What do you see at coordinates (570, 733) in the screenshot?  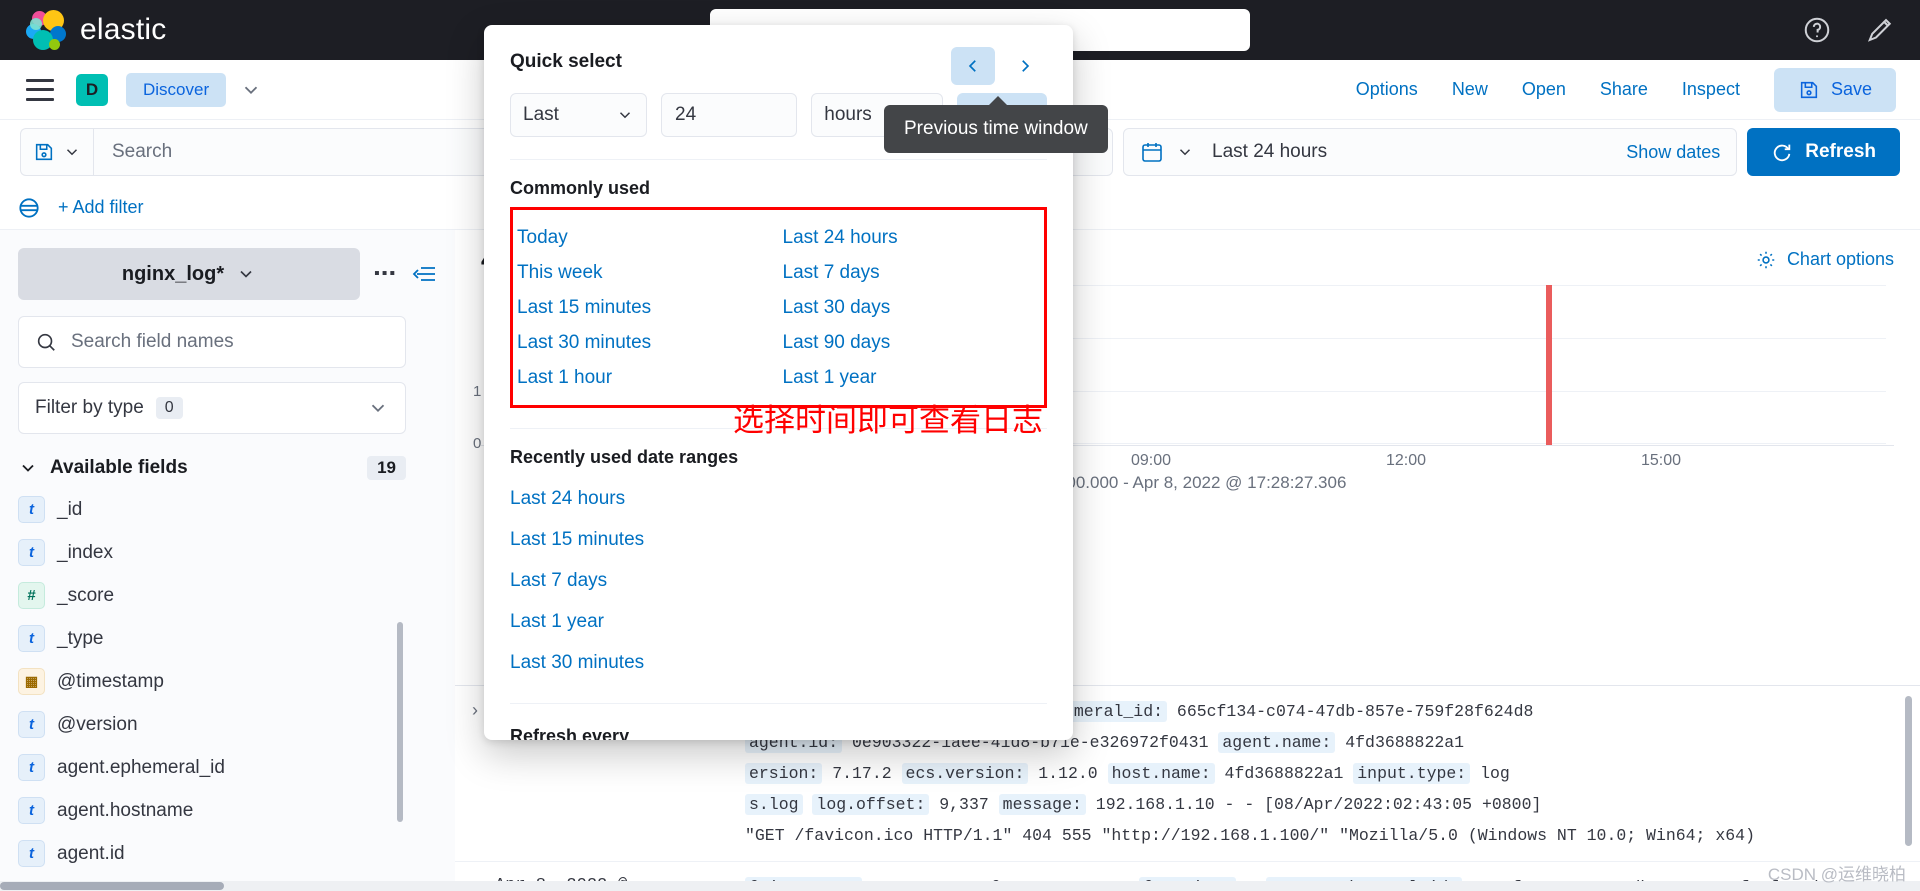 I see `refresh-every-title: Refresh every` at bounding box center [570, 733].